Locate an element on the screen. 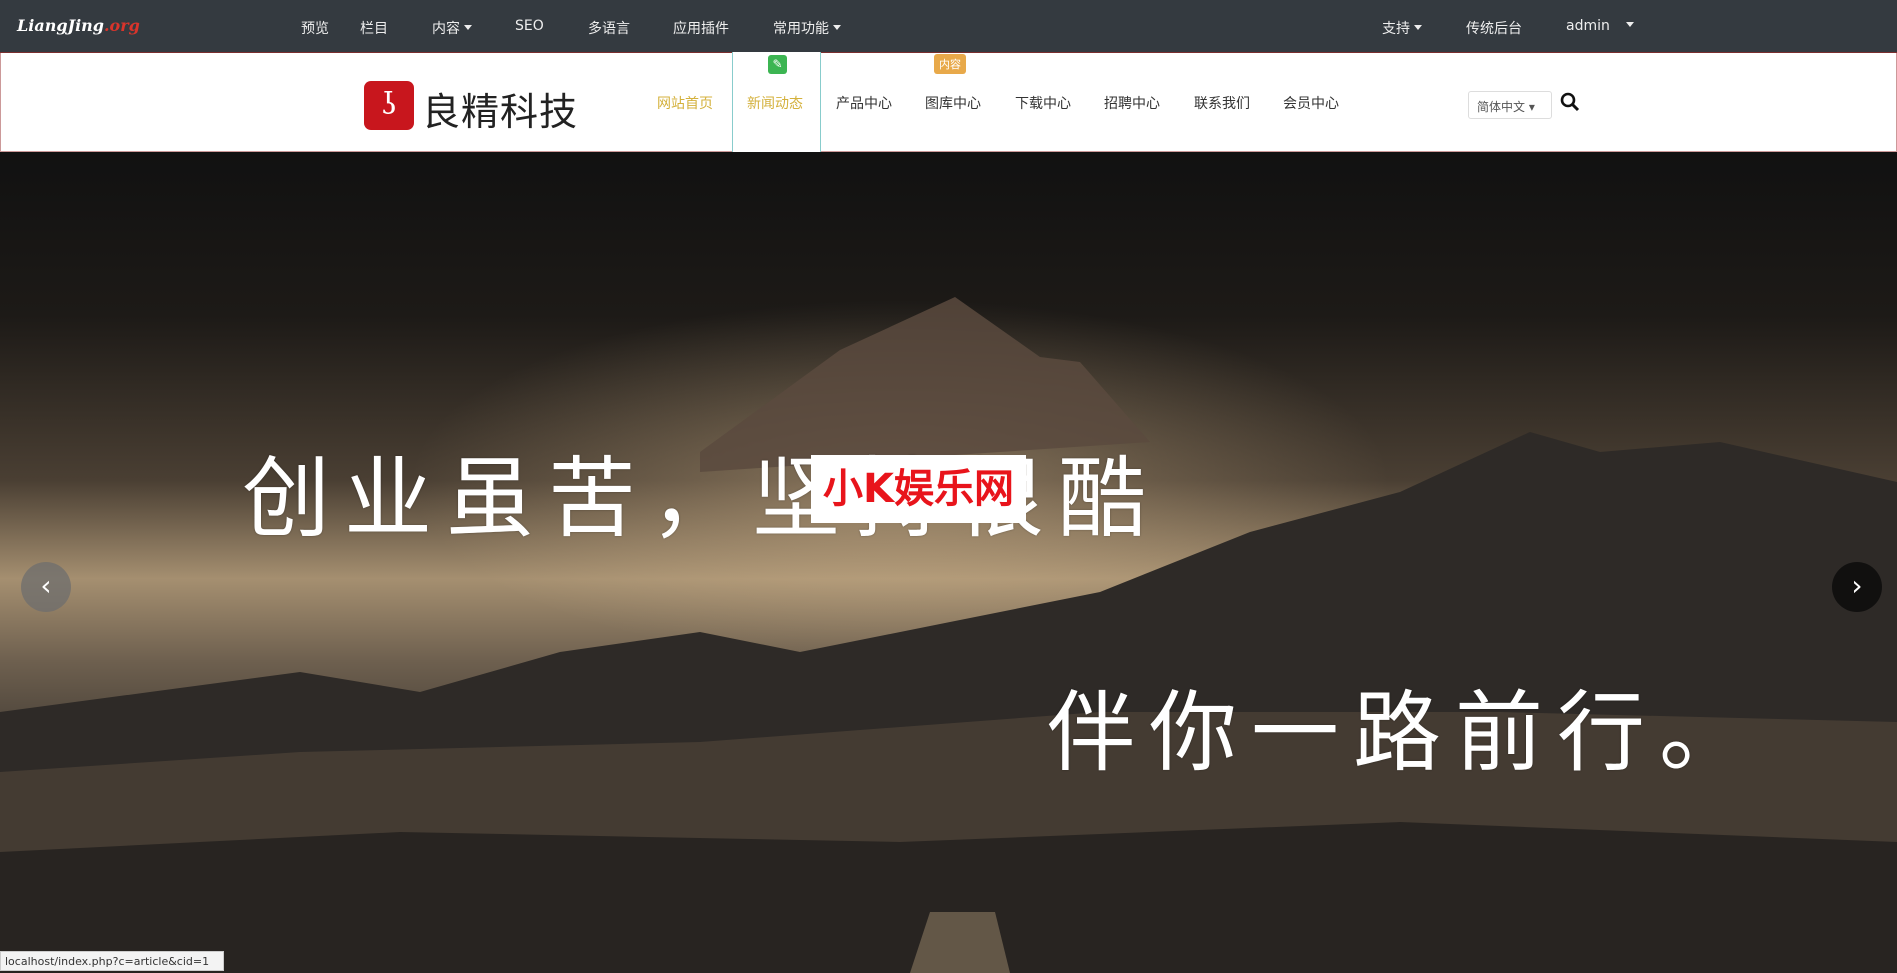  site-logo-icon: ʖ is located at coordinates (389, 105).